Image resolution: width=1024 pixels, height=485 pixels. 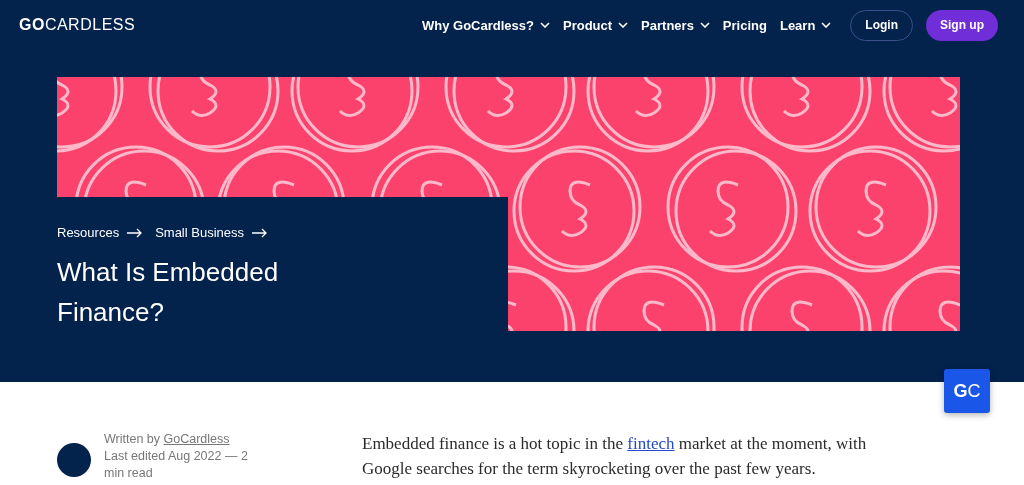 I want to click on nav-link: Learn, so click(x=805, y=25).